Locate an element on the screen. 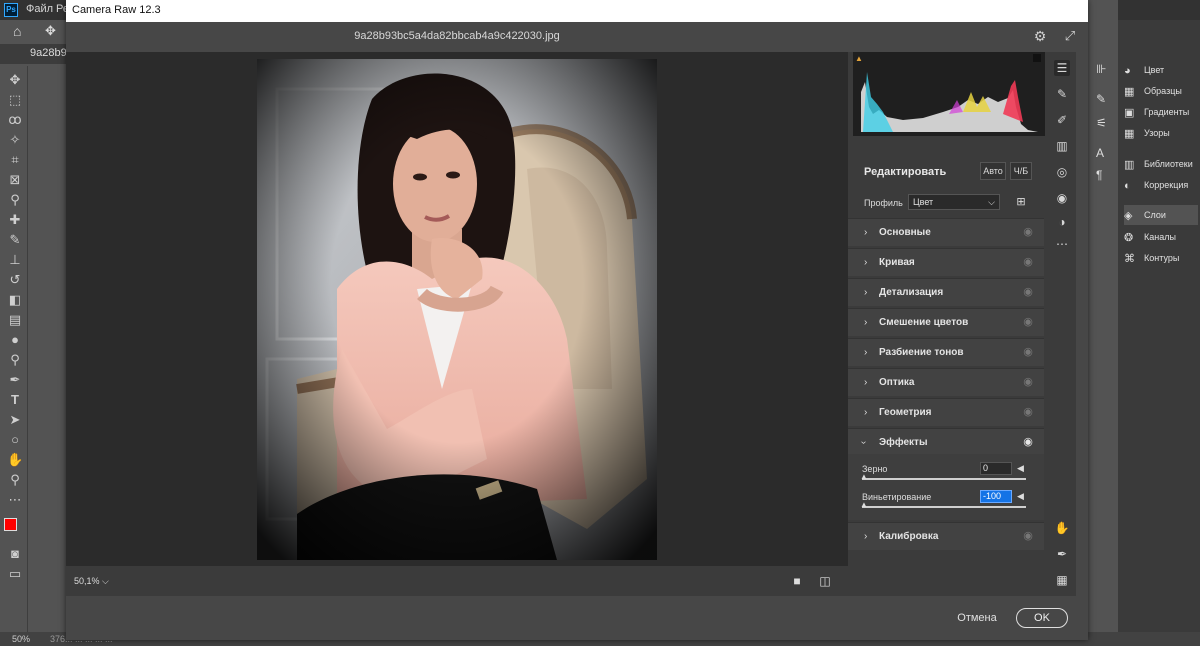 The height and width of the screenshot is (646, 1200). brush-tool-icon: ✎ is located at coordinates (15, 240).